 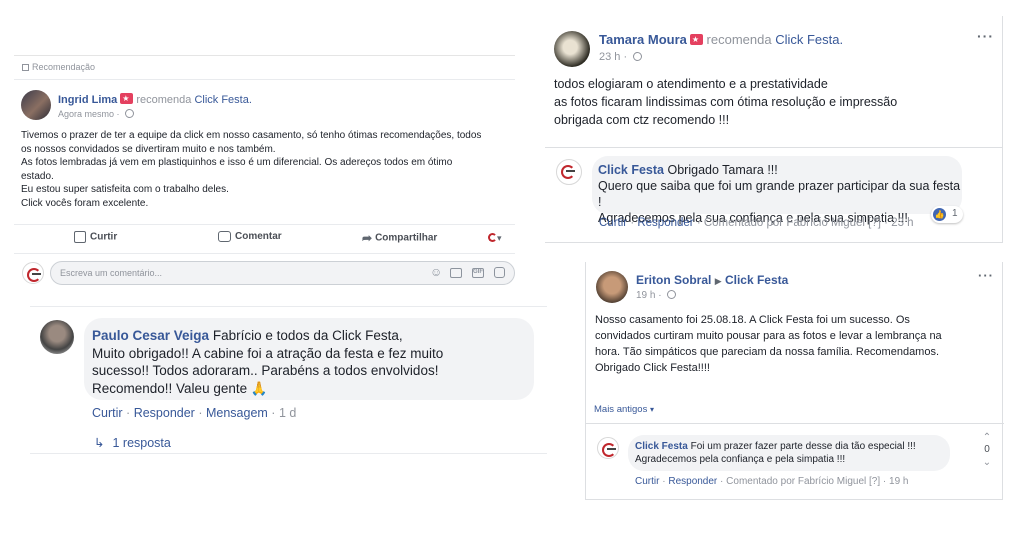 What do you see at coordinates (898, 481) in the screenshot?
I see `comment-time: 19 h` at bounding box center [898, 481].